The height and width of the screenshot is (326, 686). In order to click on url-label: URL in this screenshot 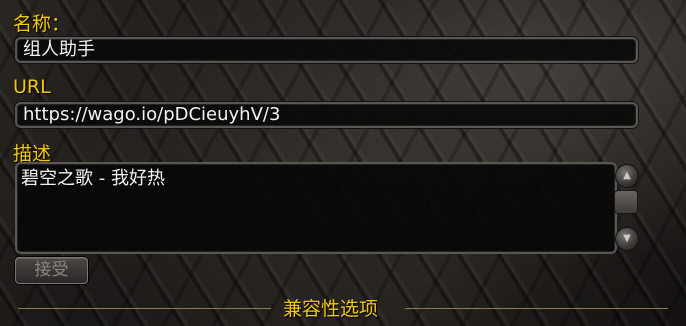, I will do `click(32, 87)`.